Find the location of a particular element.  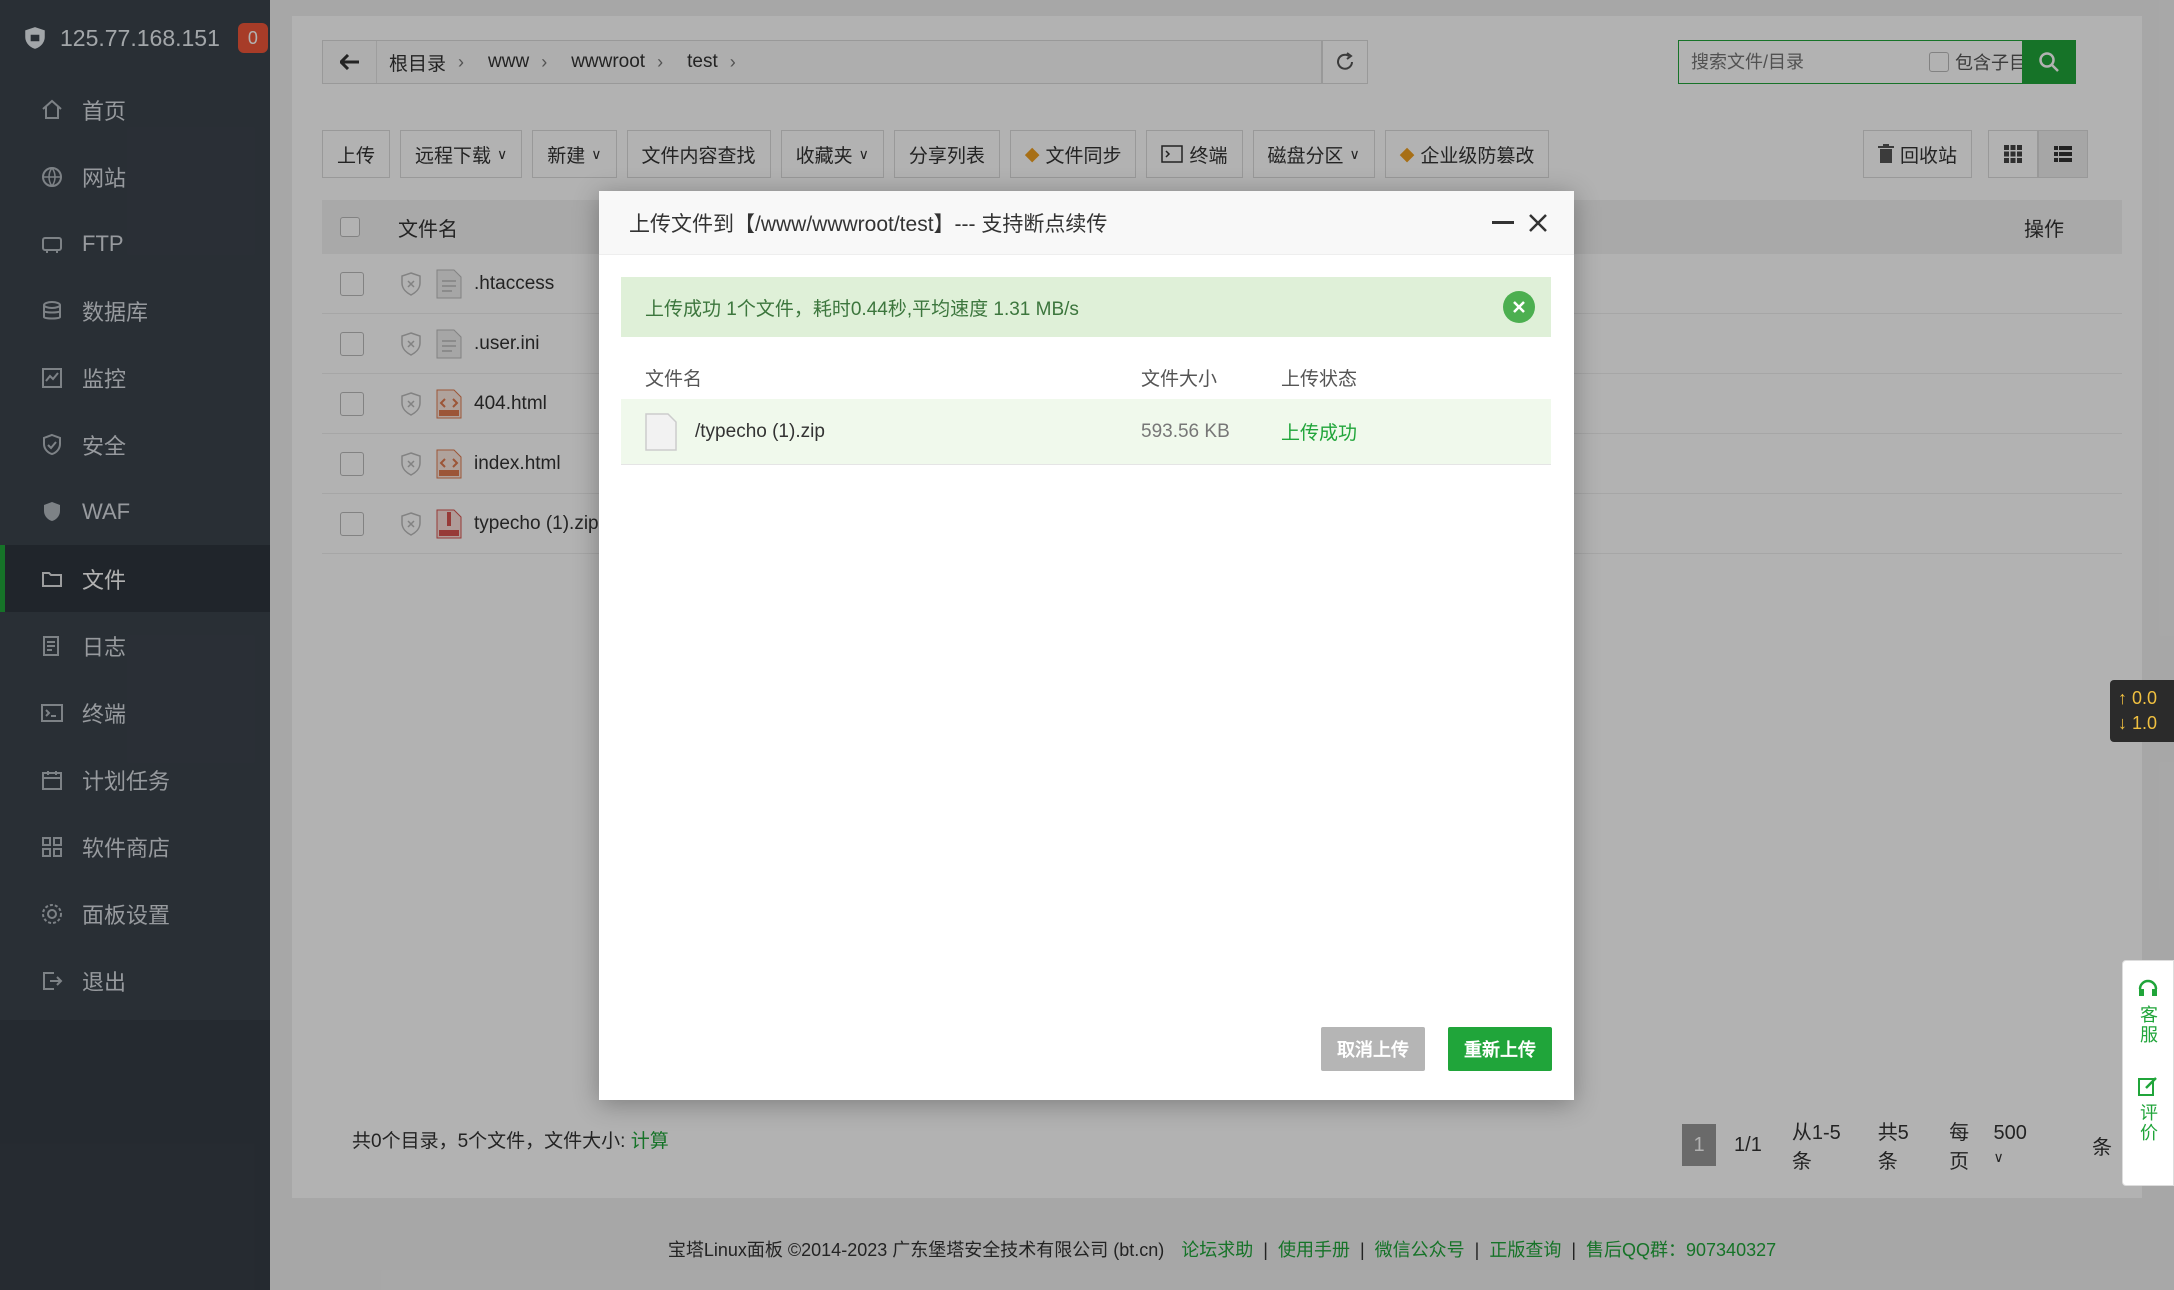

upload-speed: 0.0 is located at coordinates (2145, 698).